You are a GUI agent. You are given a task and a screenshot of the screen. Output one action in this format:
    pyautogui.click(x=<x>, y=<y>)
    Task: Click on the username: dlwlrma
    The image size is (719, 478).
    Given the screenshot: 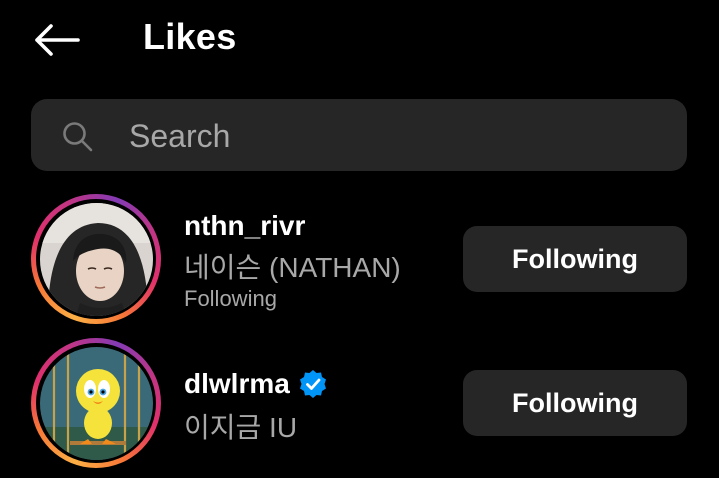 What is the action you would take?
    pyautogui.click(x=256, y=384)
    